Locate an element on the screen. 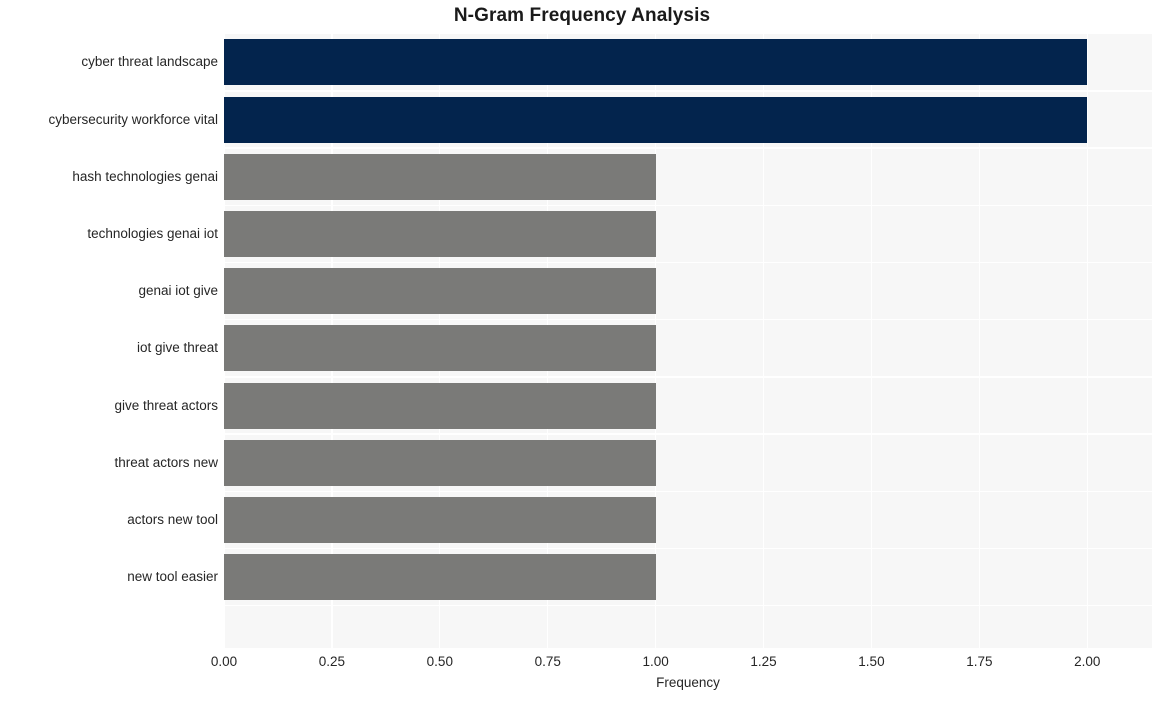 The width and height of the screenshot is (1164, 701). y-tick-label: technologies genai iot is located at coordinates (152, 233).